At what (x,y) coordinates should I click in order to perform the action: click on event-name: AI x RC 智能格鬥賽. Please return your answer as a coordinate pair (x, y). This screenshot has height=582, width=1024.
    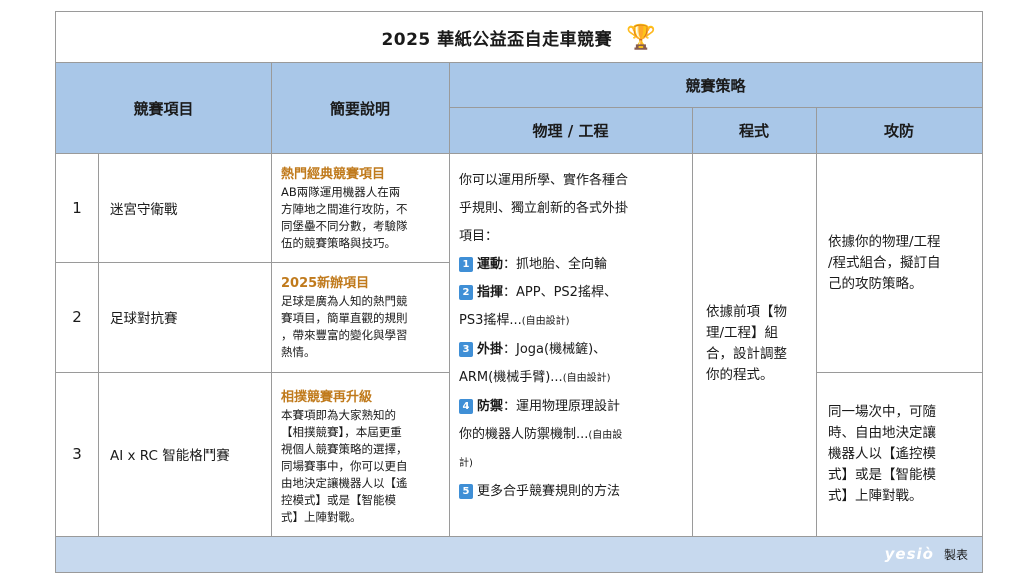
    Looking at the image, I should click on (170, 456).